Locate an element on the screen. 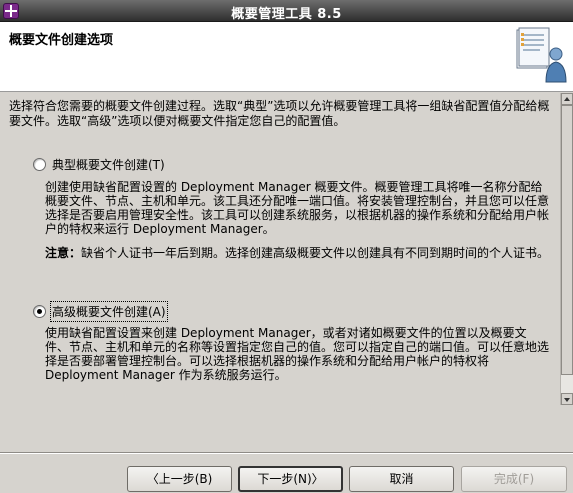  note-label: 注意： is located at coordinates (63, 253).